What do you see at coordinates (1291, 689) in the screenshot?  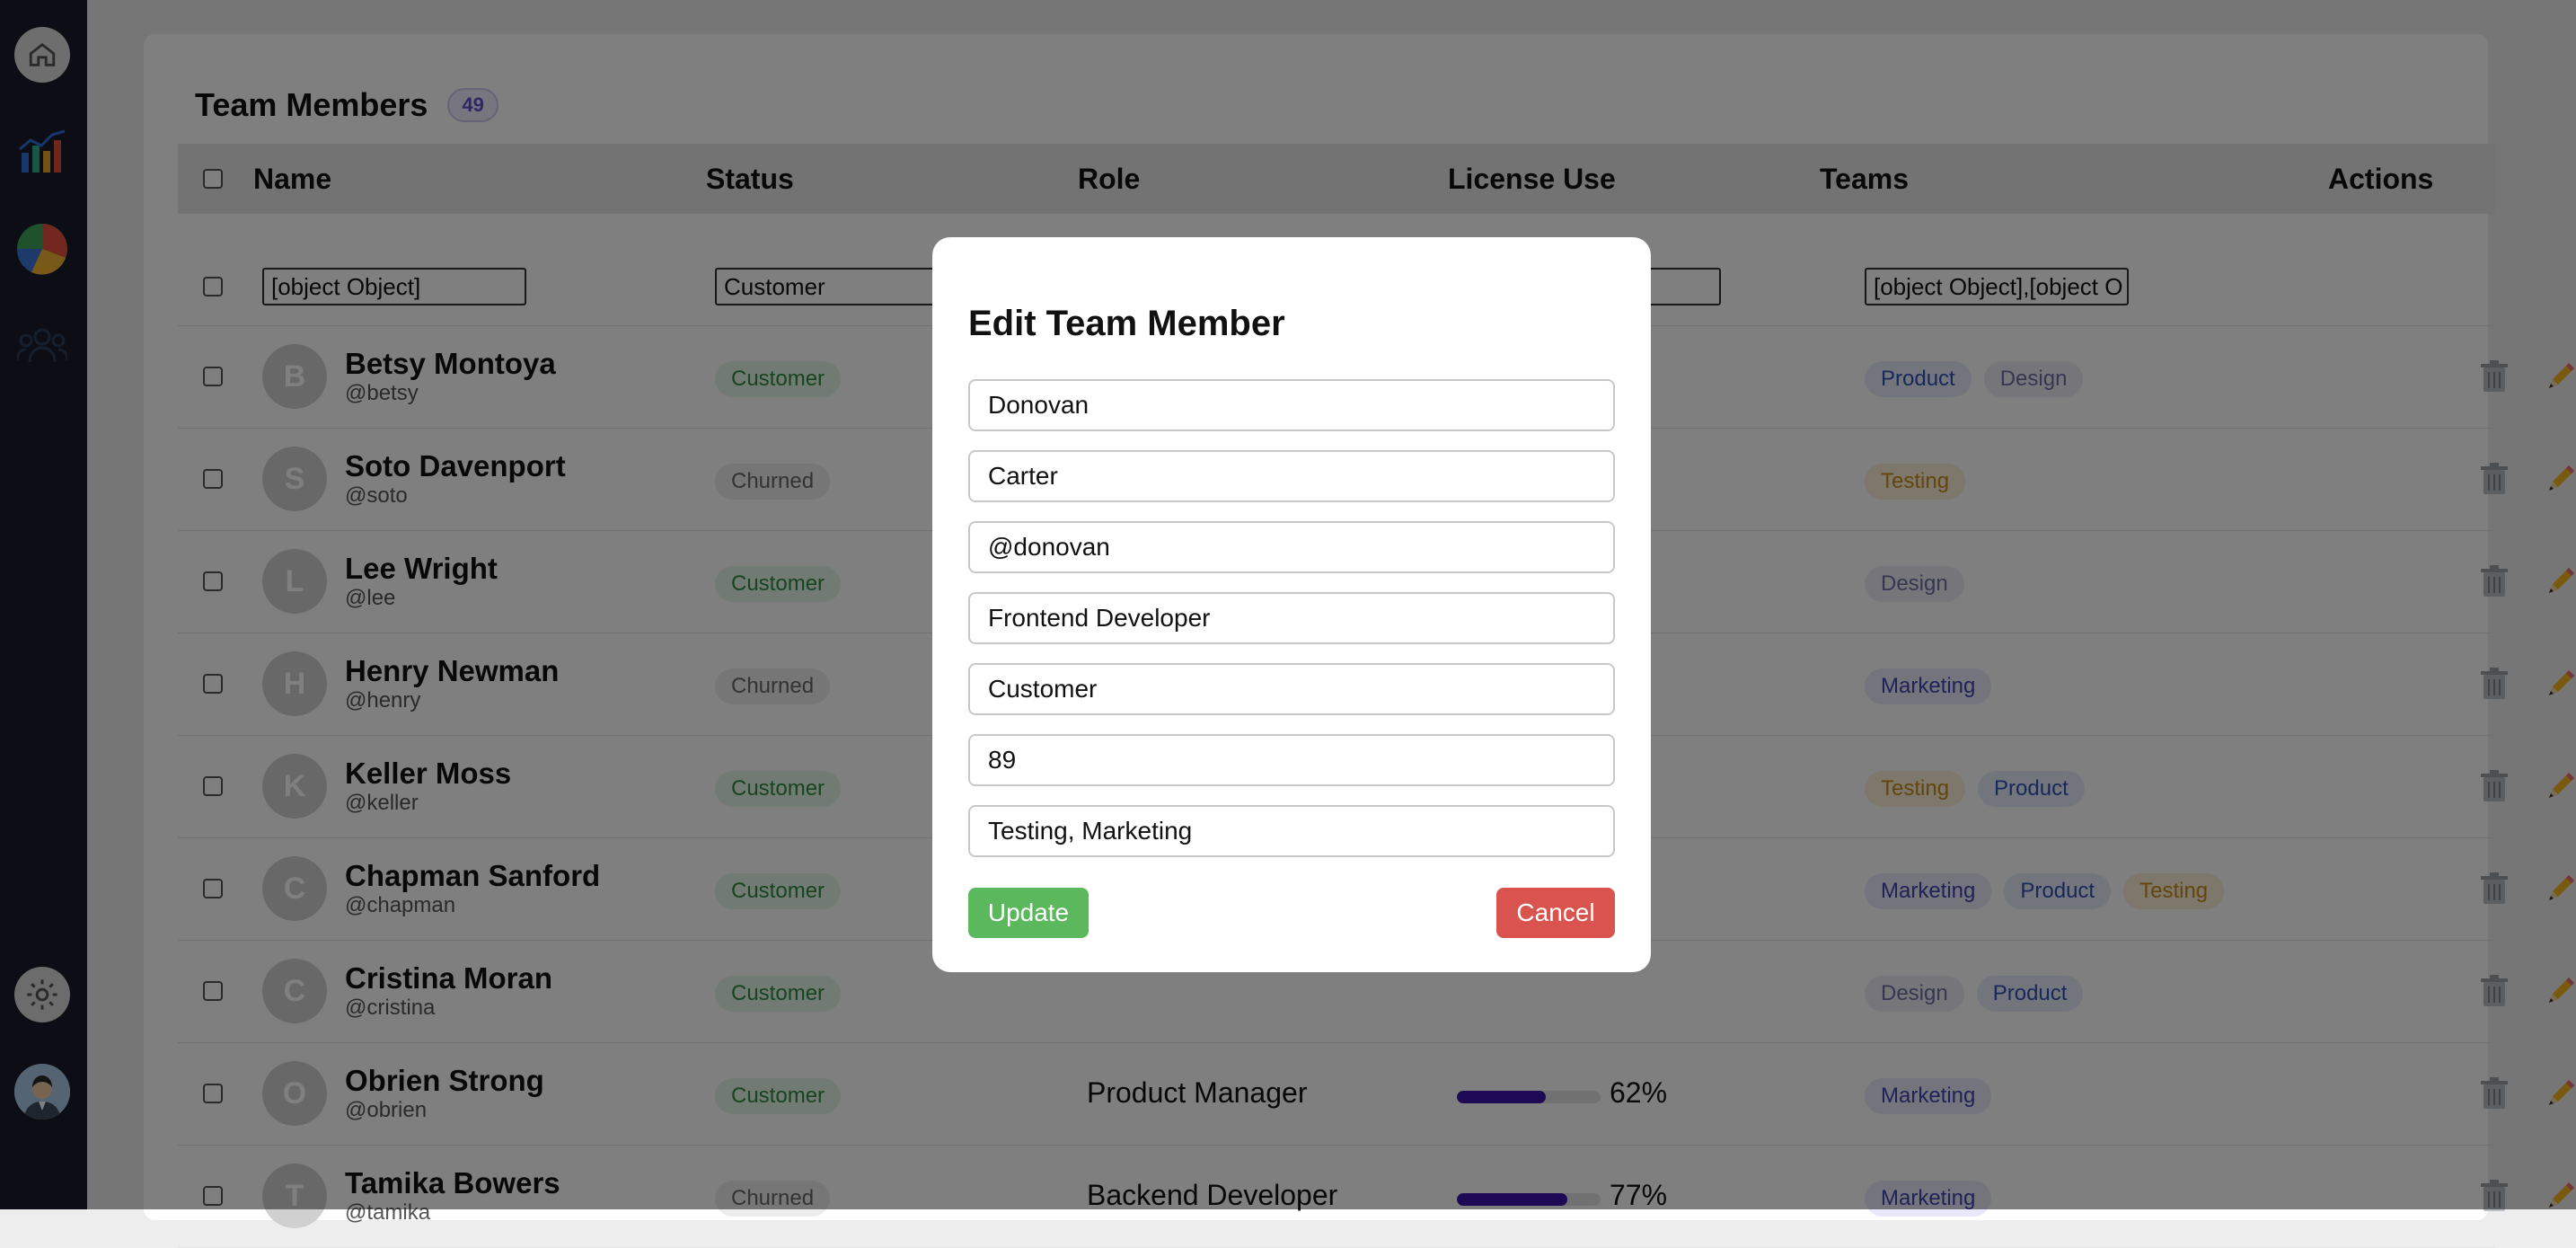 I see `status-field: Customer` at bounding box center [1291, 689].